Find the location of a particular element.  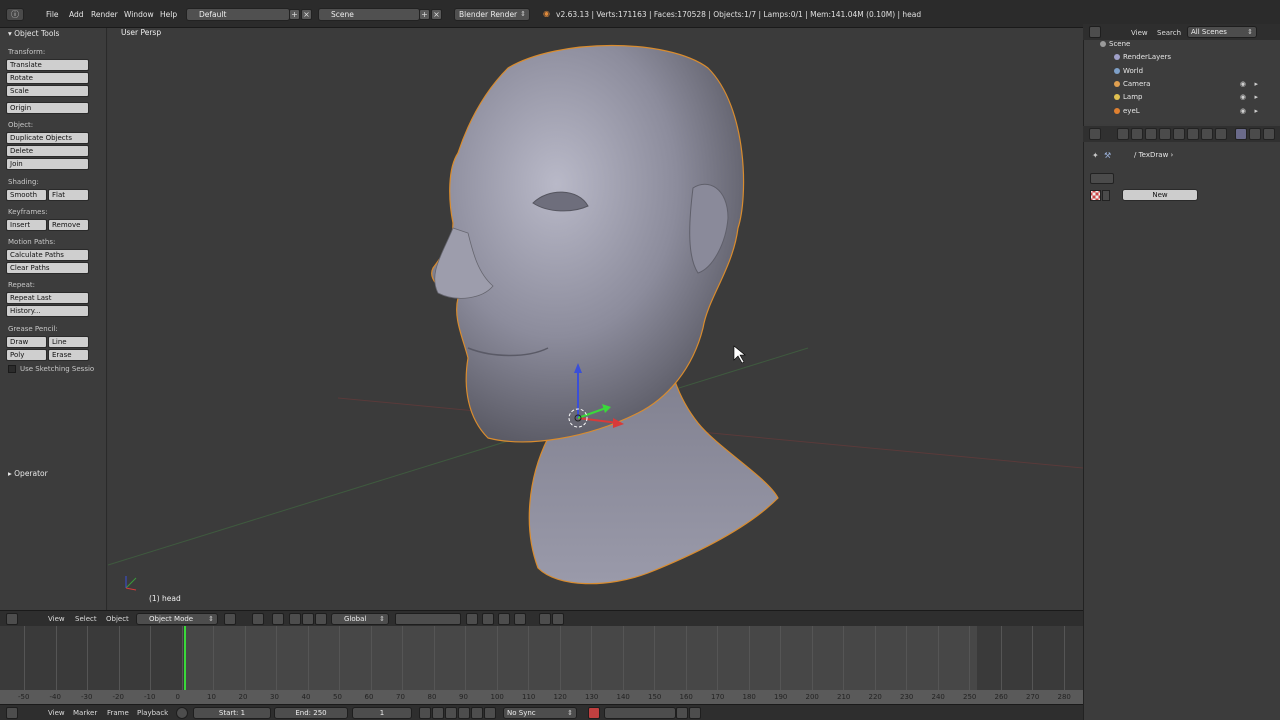

poly-button: Poly is located at coordinates (26, 355).